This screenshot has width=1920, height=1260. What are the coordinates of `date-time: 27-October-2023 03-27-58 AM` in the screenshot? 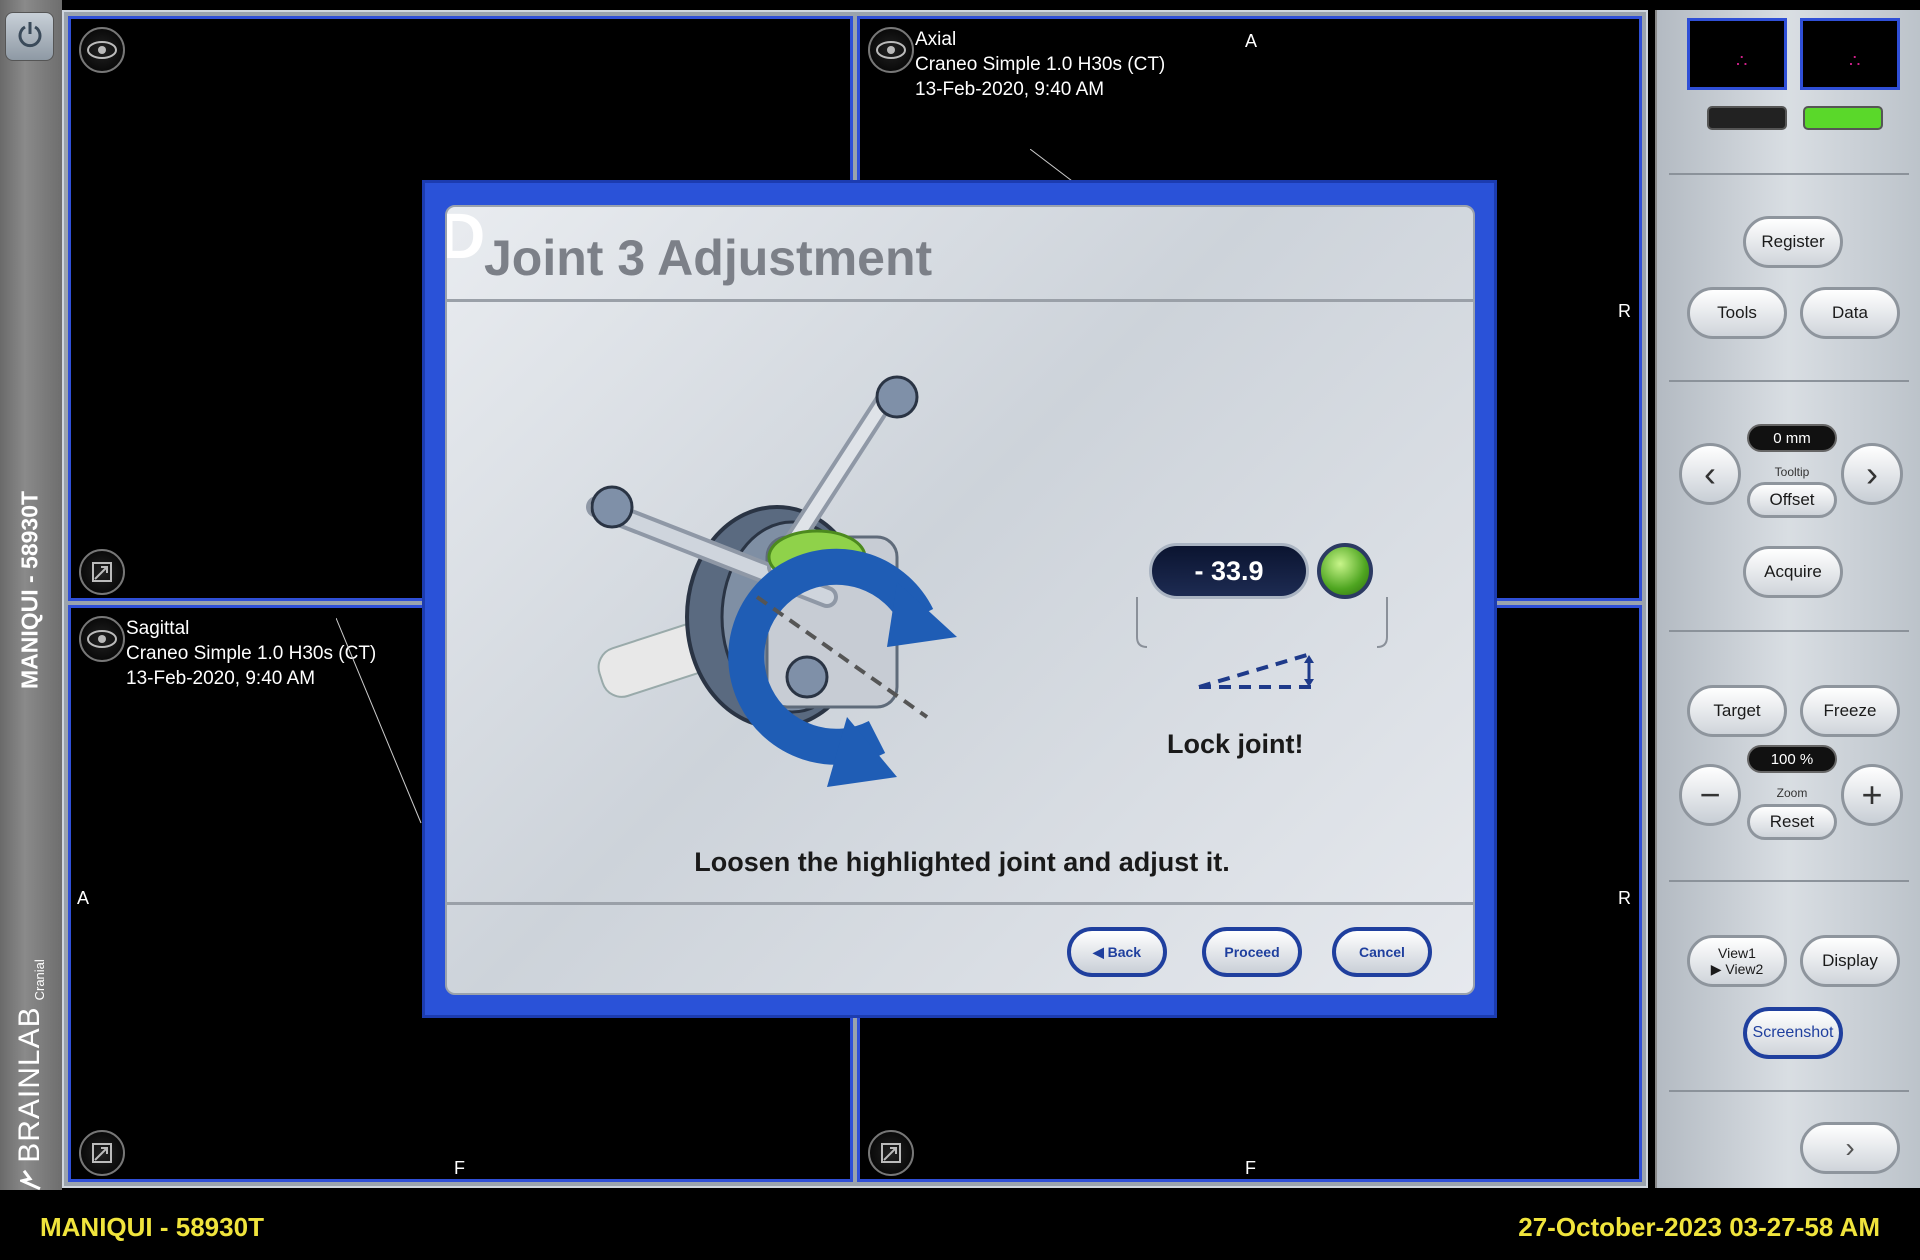 It's located at (1699, 1227).